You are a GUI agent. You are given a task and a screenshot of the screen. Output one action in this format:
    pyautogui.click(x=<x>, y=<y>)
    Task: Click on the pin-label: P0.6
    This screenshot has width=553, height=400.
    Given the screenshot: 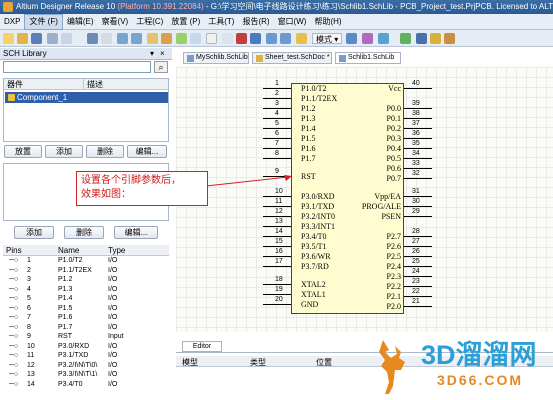 What is the action you would take?
    pyautogui.click(x=393, y=168)
    